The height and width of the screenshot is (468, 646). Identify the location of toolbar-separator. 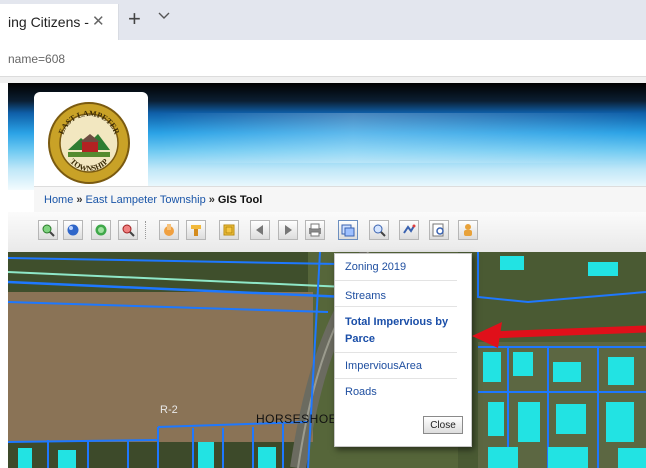
(146, 230).